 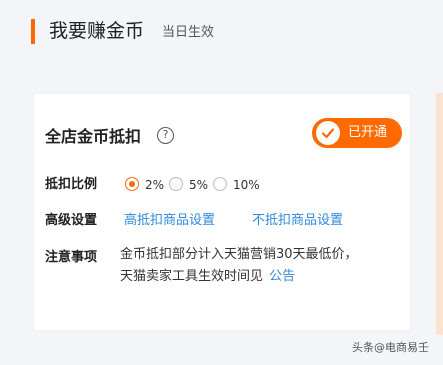 I want to click on enabled-label: 已开通, so click(x=368, y=132).